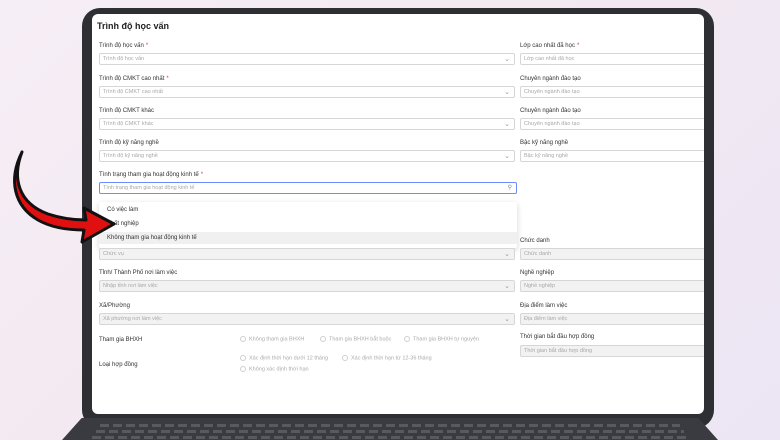 This screenshot has height=440, width=780. I want to click on label-trinh-do-hoc-van: Trình độ học vấn *, so click(124, 46).